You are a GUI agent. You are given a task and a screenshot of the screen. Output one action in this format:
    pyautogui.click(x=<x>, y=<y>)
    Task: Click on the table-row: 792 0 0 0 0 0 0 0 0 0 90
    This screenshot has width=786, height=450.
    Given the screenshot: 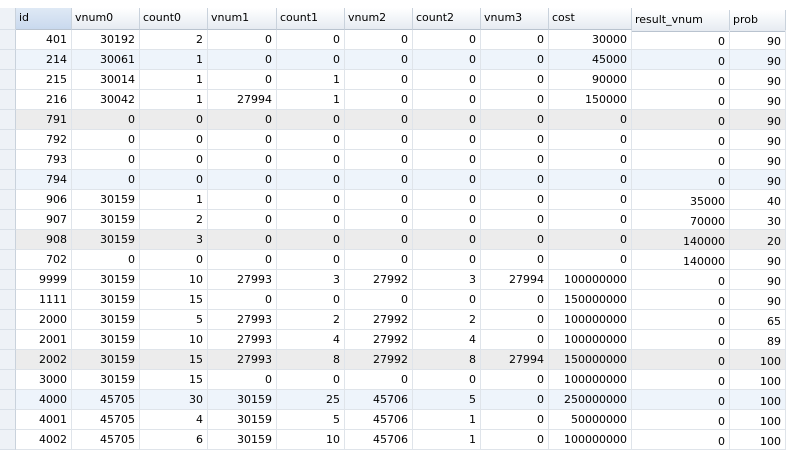 What is the action you would take?
    pyautogui.click(x=401, y=140)
    